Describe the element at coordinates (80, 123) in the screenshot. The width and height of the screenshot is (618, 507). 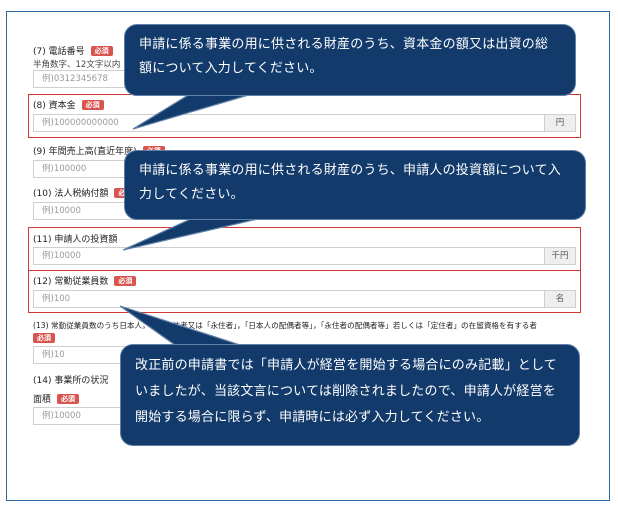
I see `capital-placeholder: 例)100000000000` at that location.